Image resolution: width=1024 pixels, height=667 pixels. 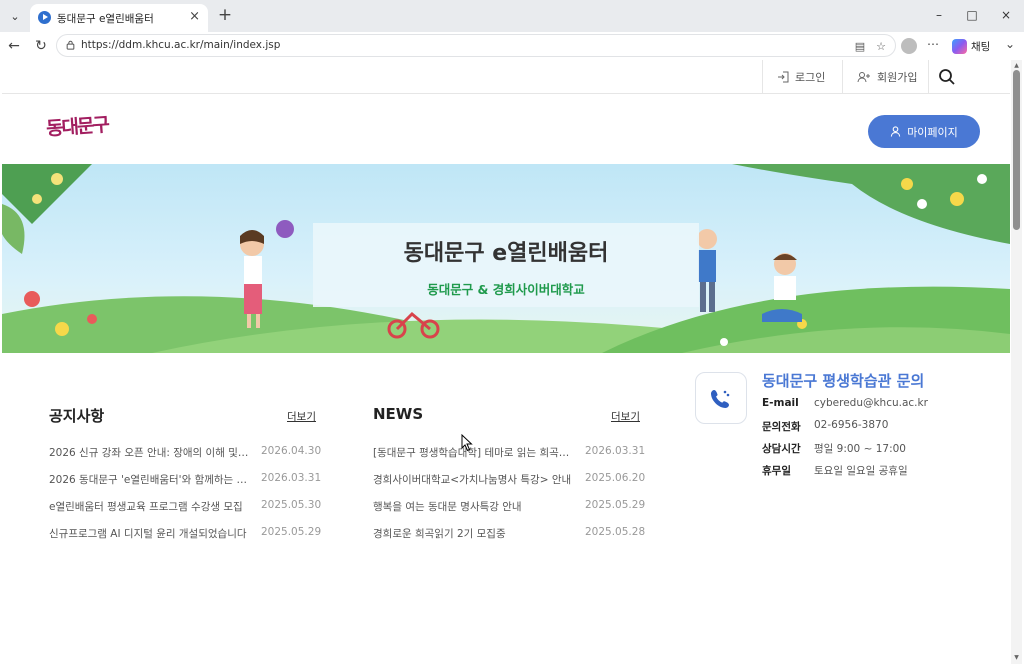 I want to click on copilot-icon, so click(x=959, y=46).